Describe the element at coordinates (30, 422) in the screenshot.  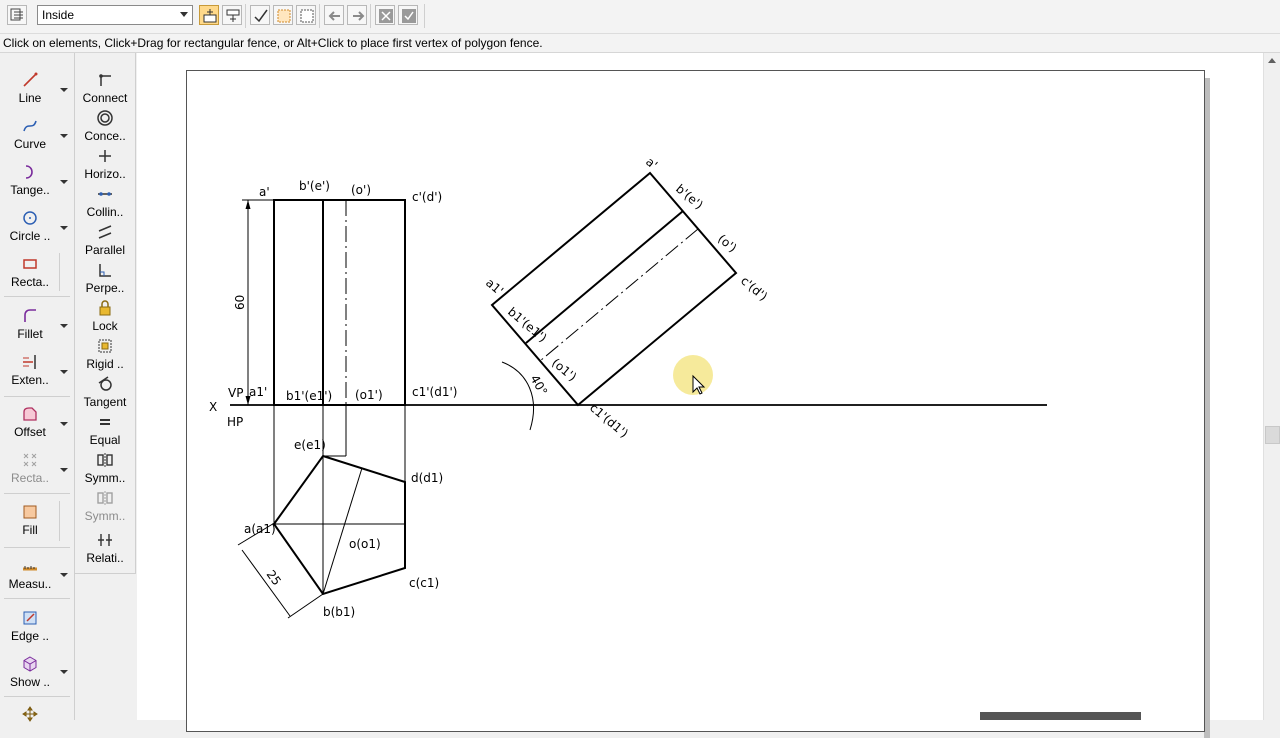
I see `offset-tool: Offset` at that location.